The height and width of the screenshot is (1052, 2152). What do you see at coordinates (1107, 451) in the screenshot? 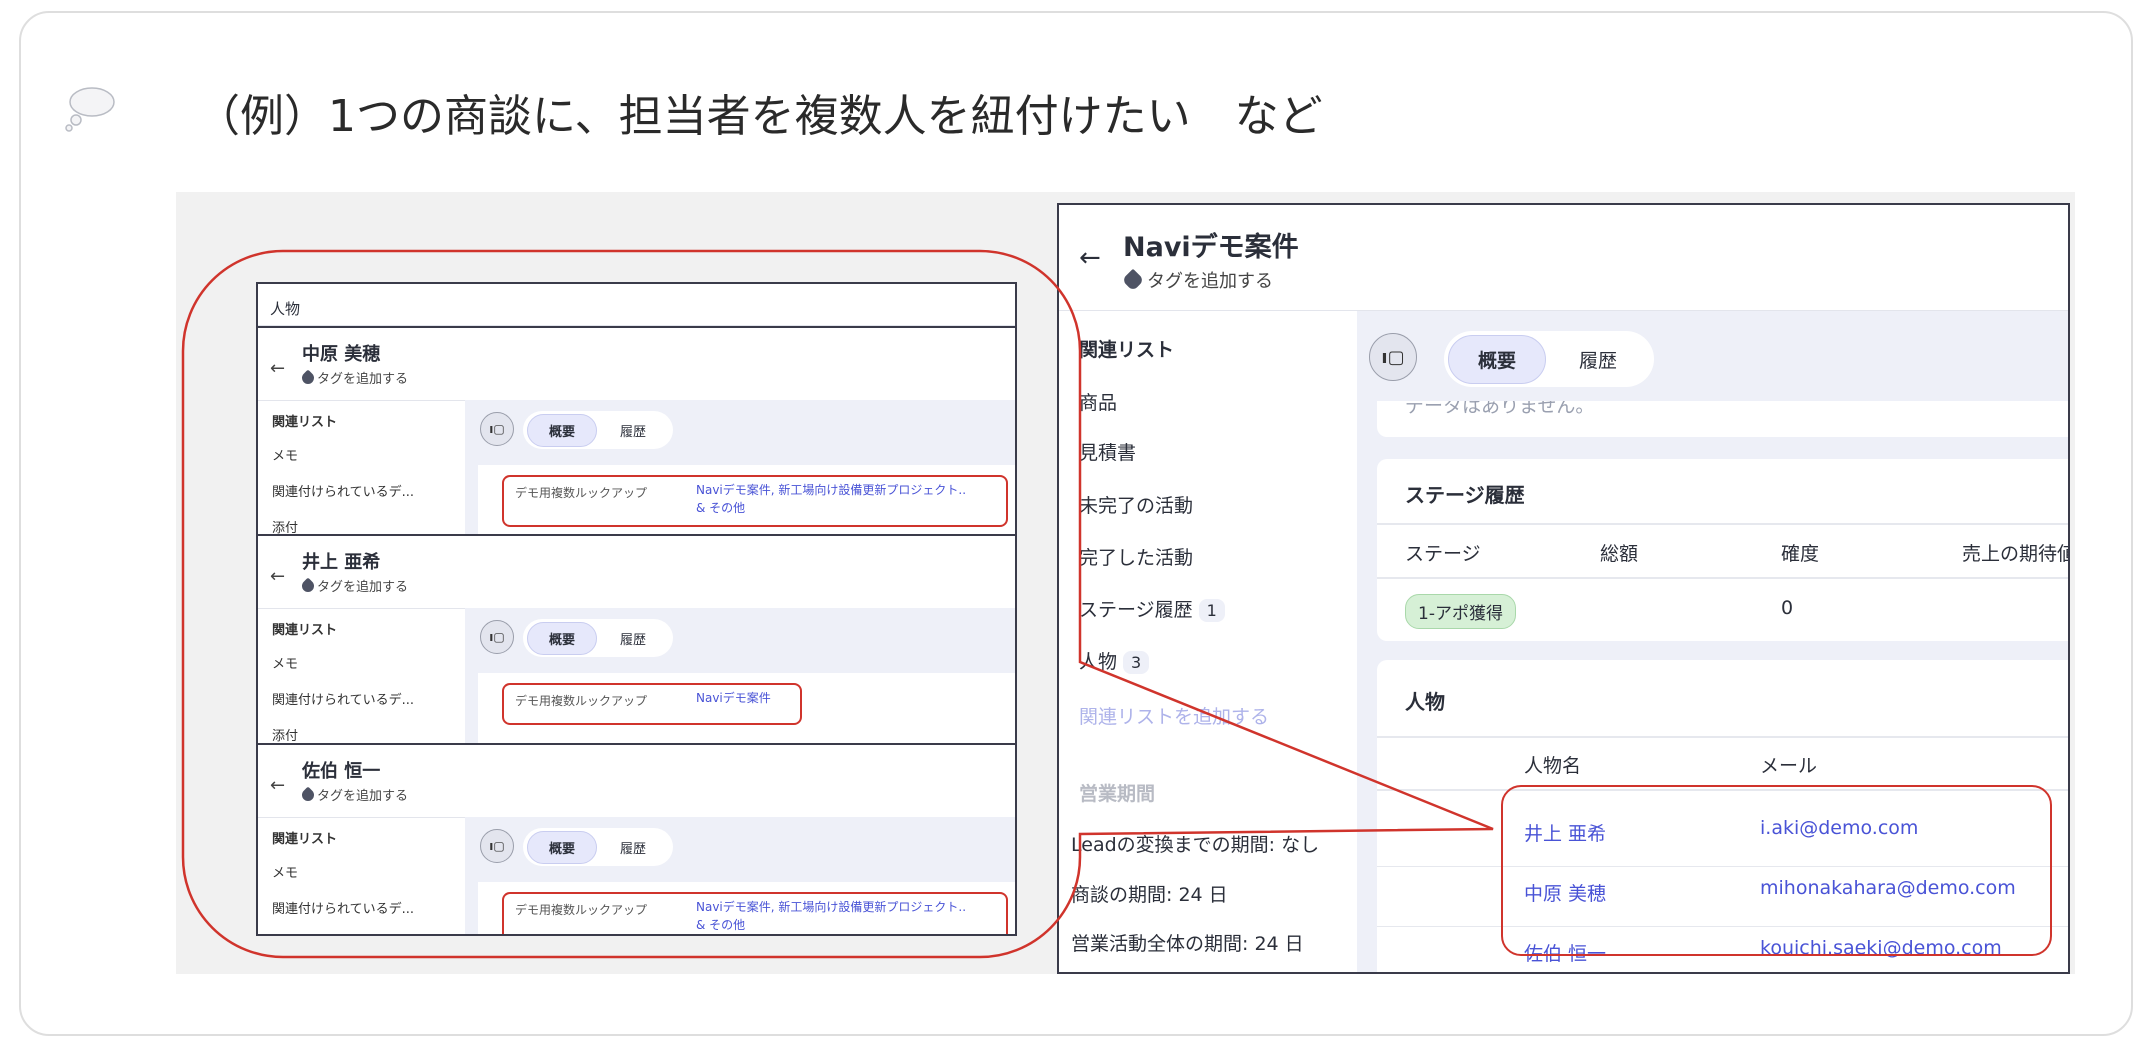
I see `sidebar-item-quotes: 見積書` at bounding box center [1107, 451].